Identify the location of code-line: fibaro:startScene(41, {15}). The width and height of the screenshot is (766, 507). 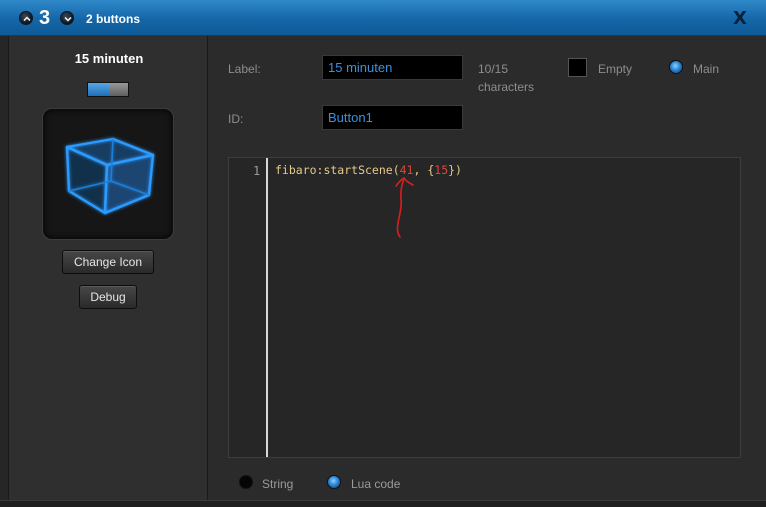
(368, 170).